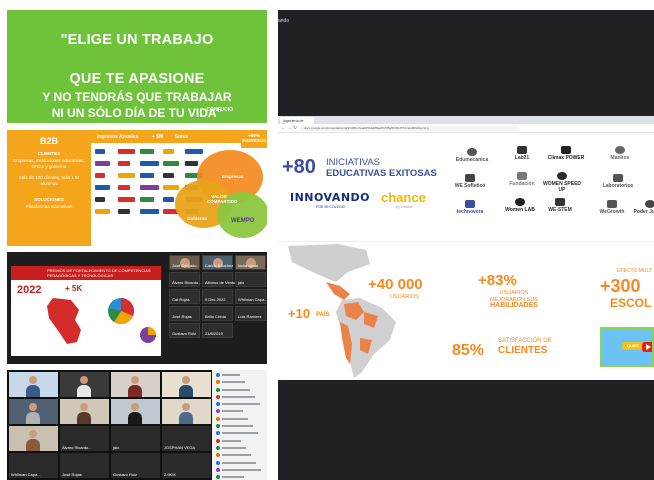  I want to click on satisfaction-label: SATISFACCIÓN DE CLIENTES, so click(525, 347).